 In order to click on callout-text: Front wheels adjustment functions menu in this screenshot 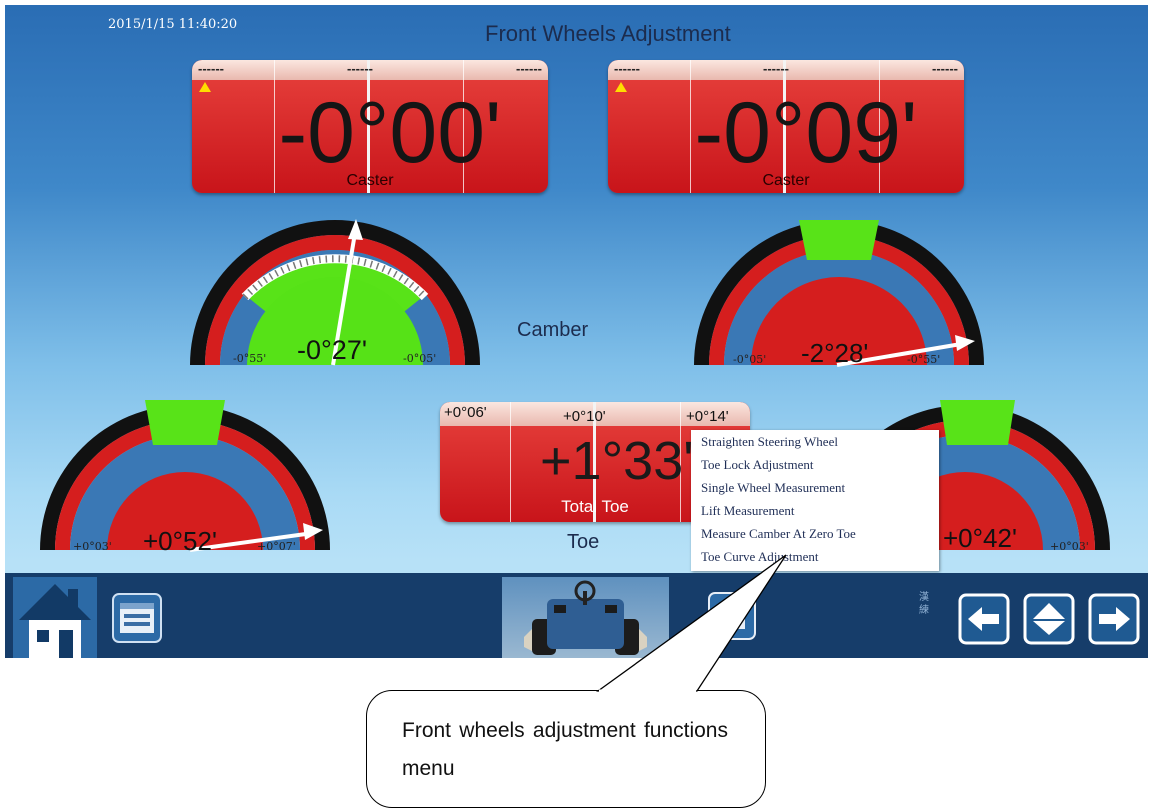, I will do `click(565, 749)`.